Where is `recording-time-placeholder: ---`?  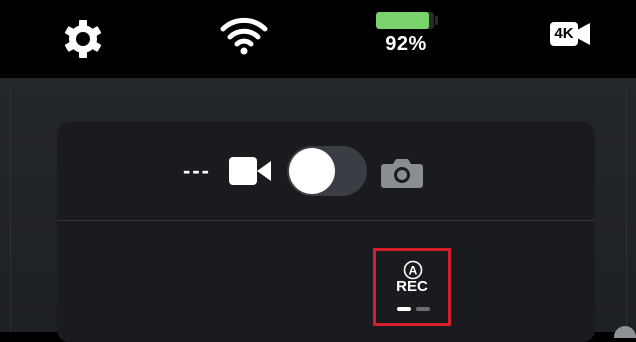
recording-time-placeholder: --- is located at coordinates (197, 170).